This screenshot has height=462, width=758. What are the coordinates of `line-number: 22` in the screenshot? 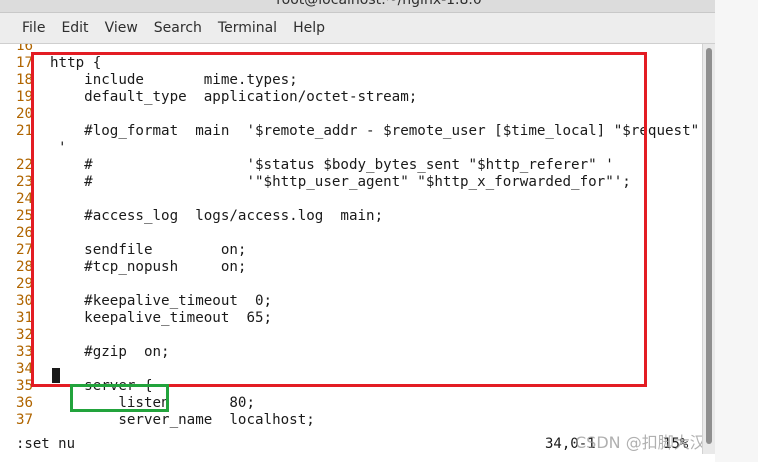 It's located at (25, 165).